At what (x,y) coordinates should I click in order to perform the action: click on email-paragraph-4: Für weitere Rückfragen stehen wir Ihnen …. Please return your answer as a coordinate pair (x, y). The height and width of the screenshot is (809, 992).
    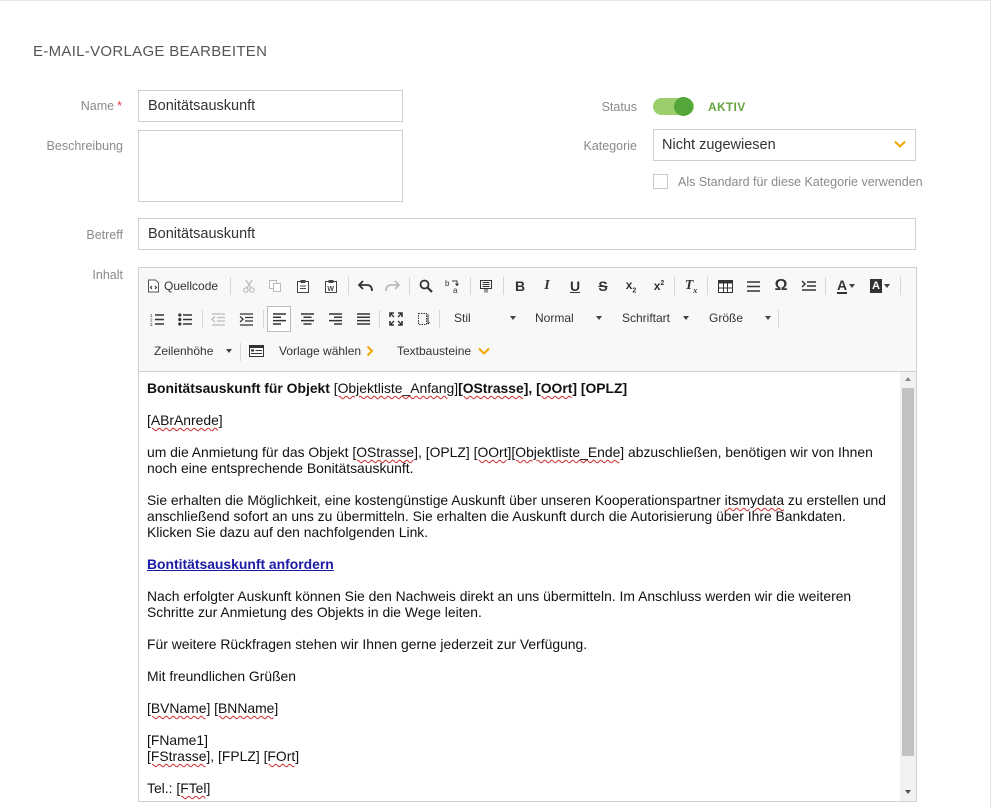
    Looking at the image, I should click on (367, 644).